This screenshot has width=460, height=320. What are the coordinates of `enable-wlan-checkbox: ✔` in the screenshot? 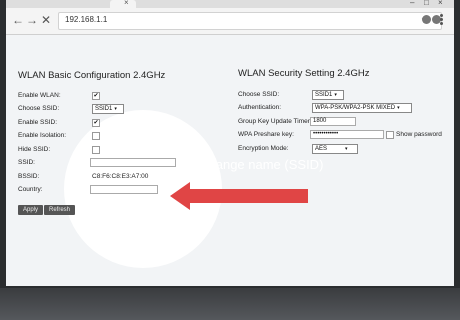 It's located at (96, 96).